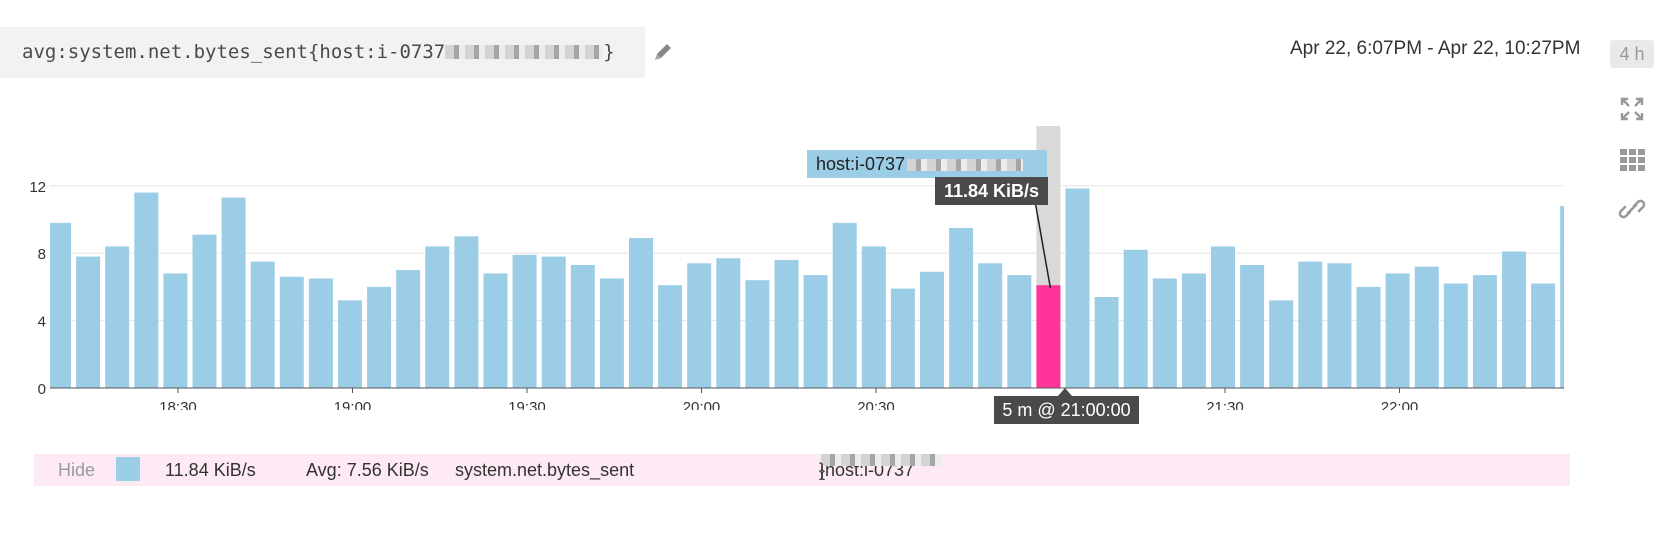  What do you see at coordinates (702, 404) in the screenshot?
I see `x-tick-label: 20:00` at bounding box center [702, 404].